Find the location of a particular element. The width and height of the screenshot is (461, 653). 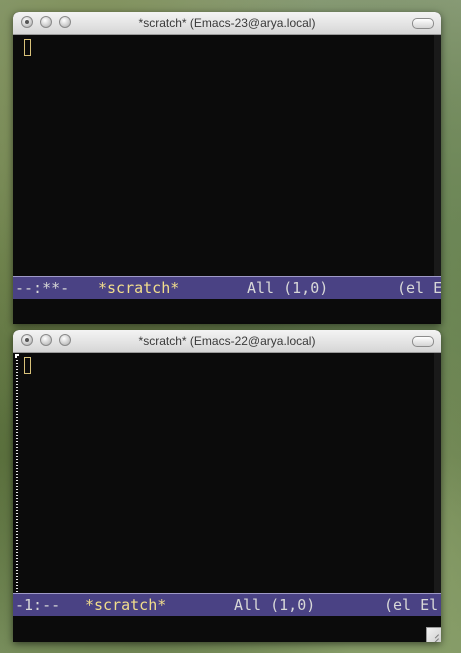

resize-grip-icon is located at coordinates (433, 634).